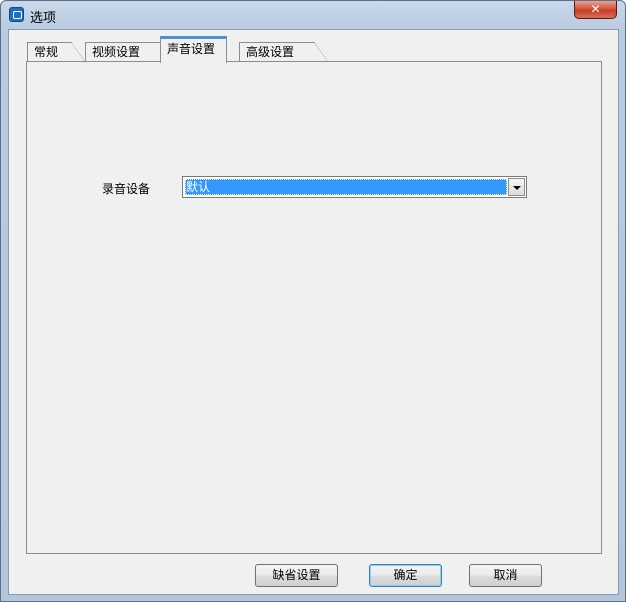 This screenshot has width=626, height=602. I want to click on tab-advanced-settings: 高级设置, so click(283, 52).